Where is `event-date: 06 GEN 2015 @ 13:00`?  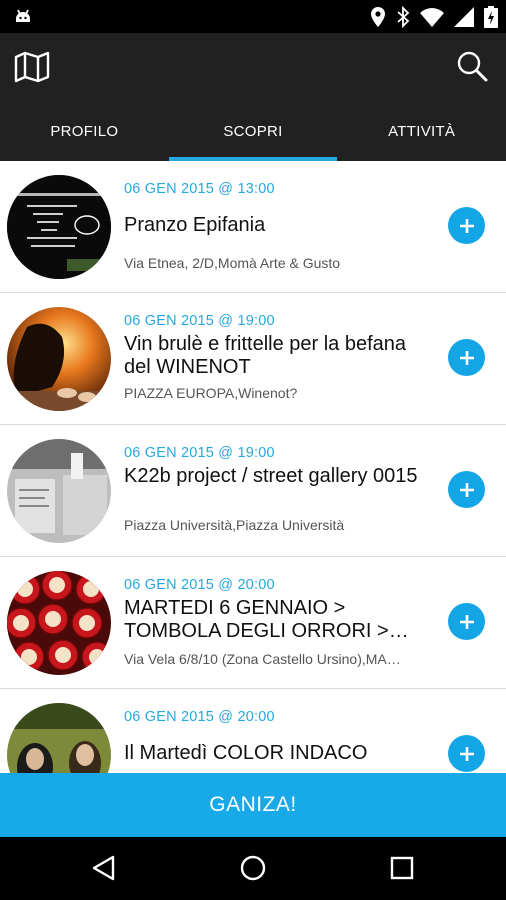
event-date: 06 GEN 2015 @ 13:00 is located at coordinates (199, 189).